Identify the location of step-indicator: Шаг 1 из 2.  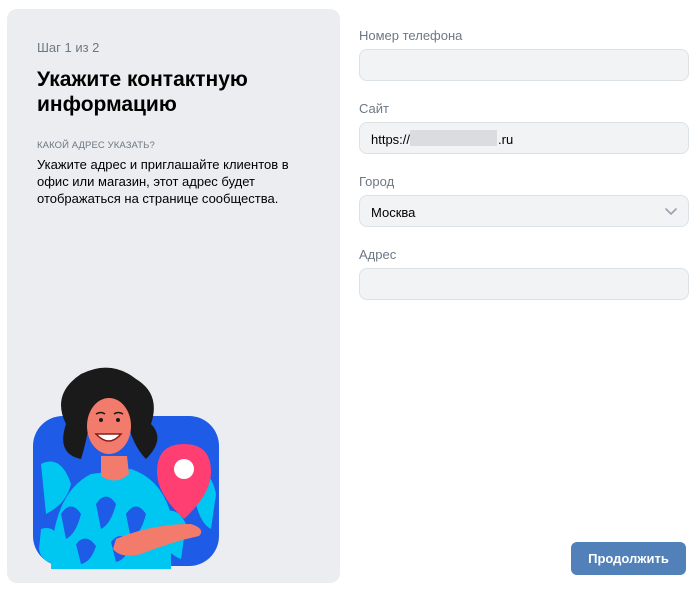
(68, 47).